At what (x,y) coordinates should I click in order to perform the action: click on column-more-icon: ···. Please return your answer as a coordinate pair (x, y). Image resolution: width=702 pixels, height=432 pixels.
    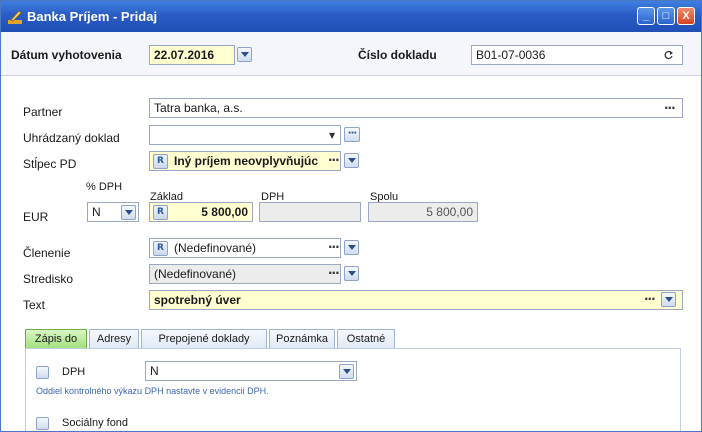
    Looking at the image, I should click on (334, 160).